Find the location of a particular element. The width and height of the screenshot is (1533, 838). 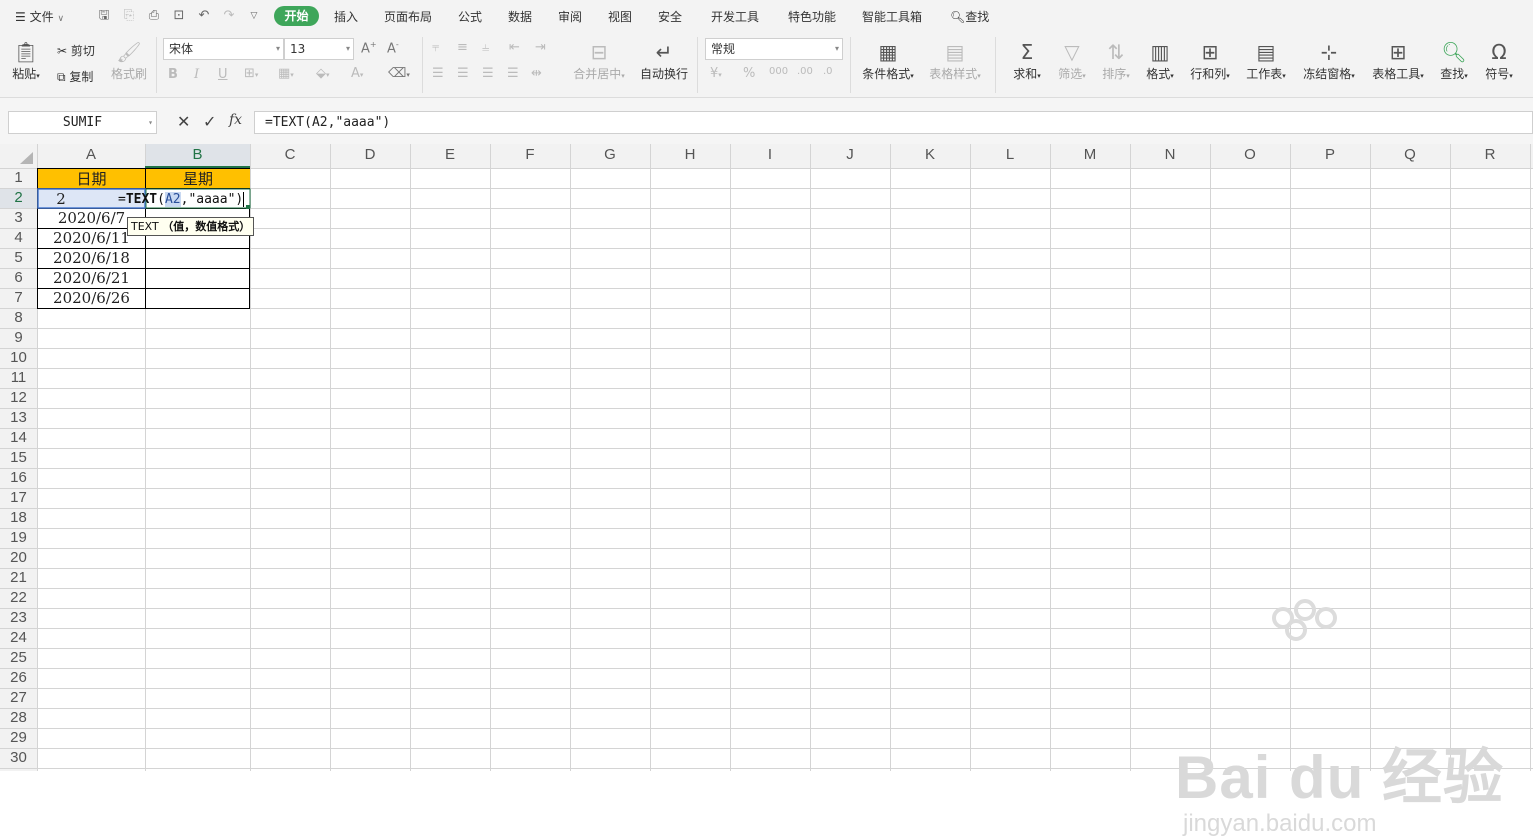

underline-icon: U is located at coordinates (223, 74).